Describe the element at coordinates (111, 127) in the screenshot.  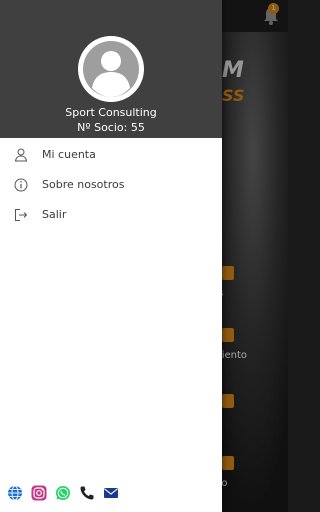
I see `member-number: Nº Socio: 55` at that location.